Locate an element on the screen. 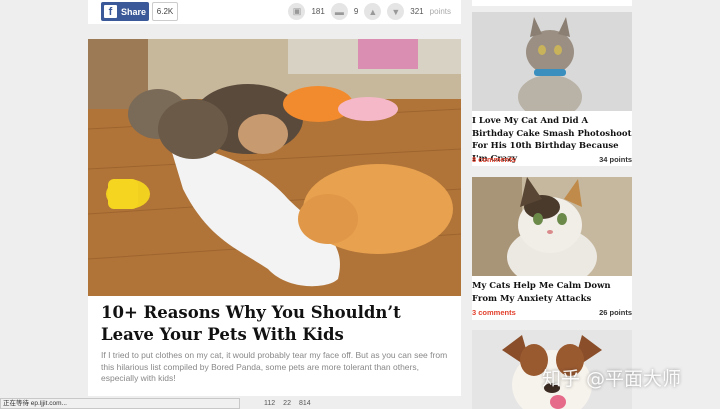 The height and width of the screenshot is (409, 720). views-icon: ▣ is located at coordinates (297, 11).